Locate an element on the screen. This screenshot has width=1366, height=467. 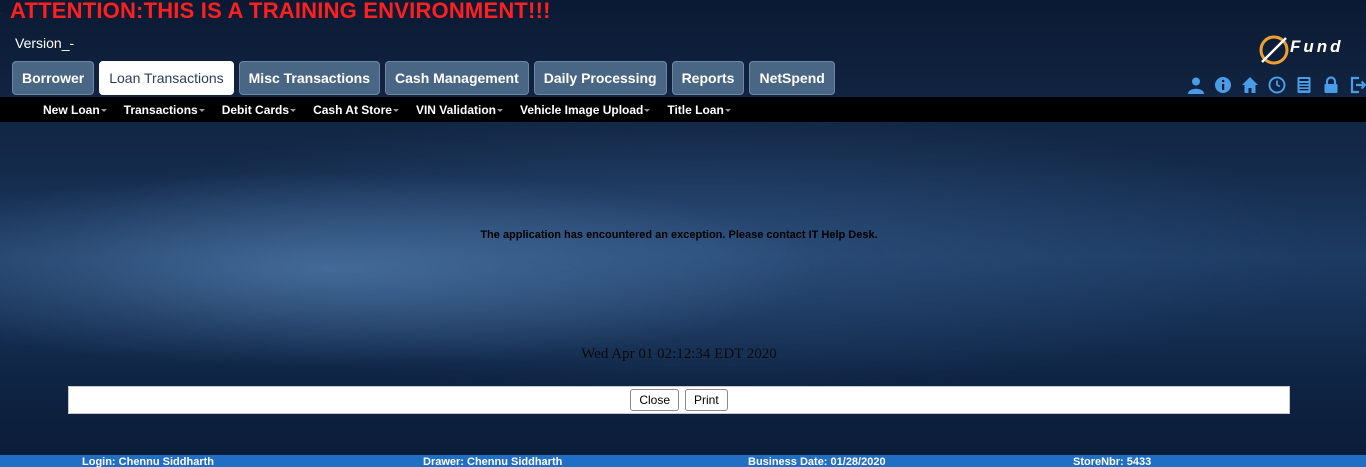
logout-icon is located at coordinates (1357, 85).